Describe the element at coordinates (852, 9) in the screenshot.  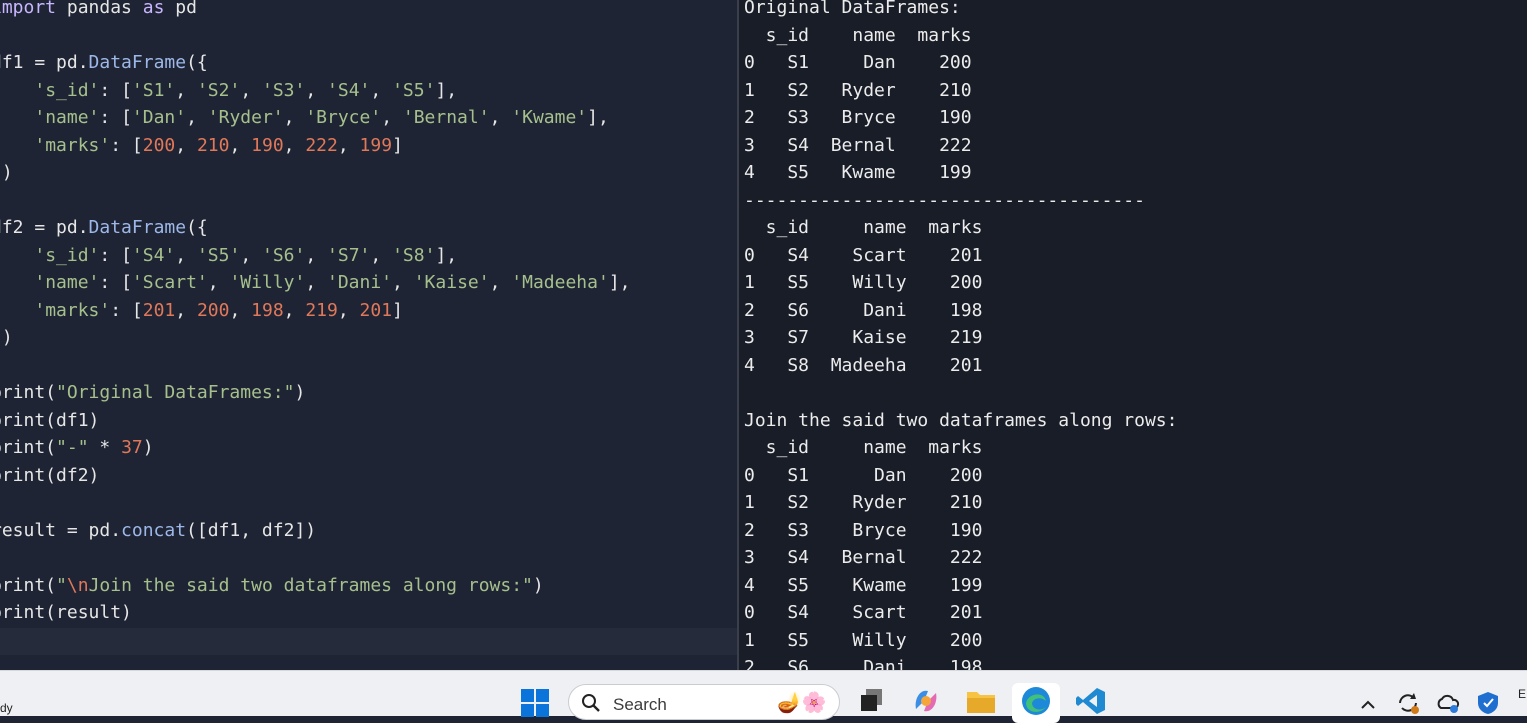
I see `output-line: Original DataFrames:` at that location.